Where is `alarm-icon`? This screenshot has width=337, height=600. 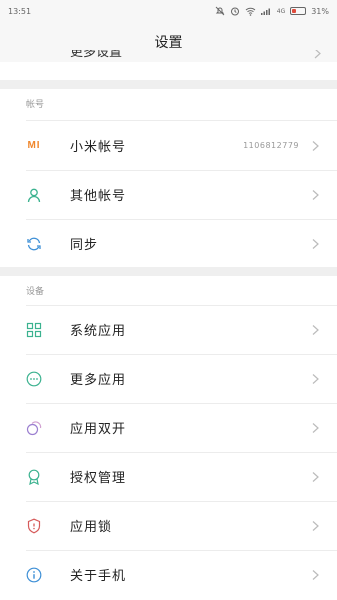
alarm-icon is located at coordinates (234, 11).